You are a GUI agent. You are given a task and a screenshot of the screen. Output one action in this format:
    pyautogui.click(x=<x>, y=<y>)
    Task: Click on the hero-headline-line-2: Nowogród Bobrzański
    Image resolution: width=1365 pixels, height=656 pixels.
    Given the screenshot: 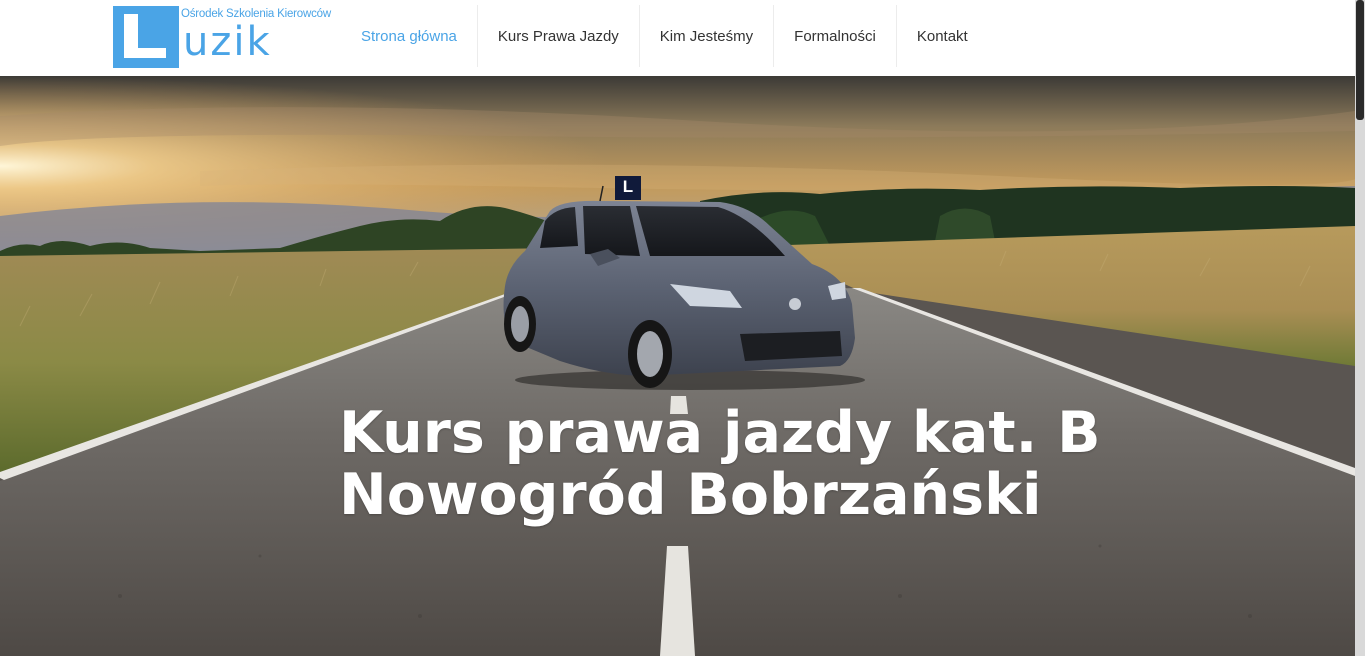 What is the action you would take?
    pyautogui.click(x=690, y=495)
    